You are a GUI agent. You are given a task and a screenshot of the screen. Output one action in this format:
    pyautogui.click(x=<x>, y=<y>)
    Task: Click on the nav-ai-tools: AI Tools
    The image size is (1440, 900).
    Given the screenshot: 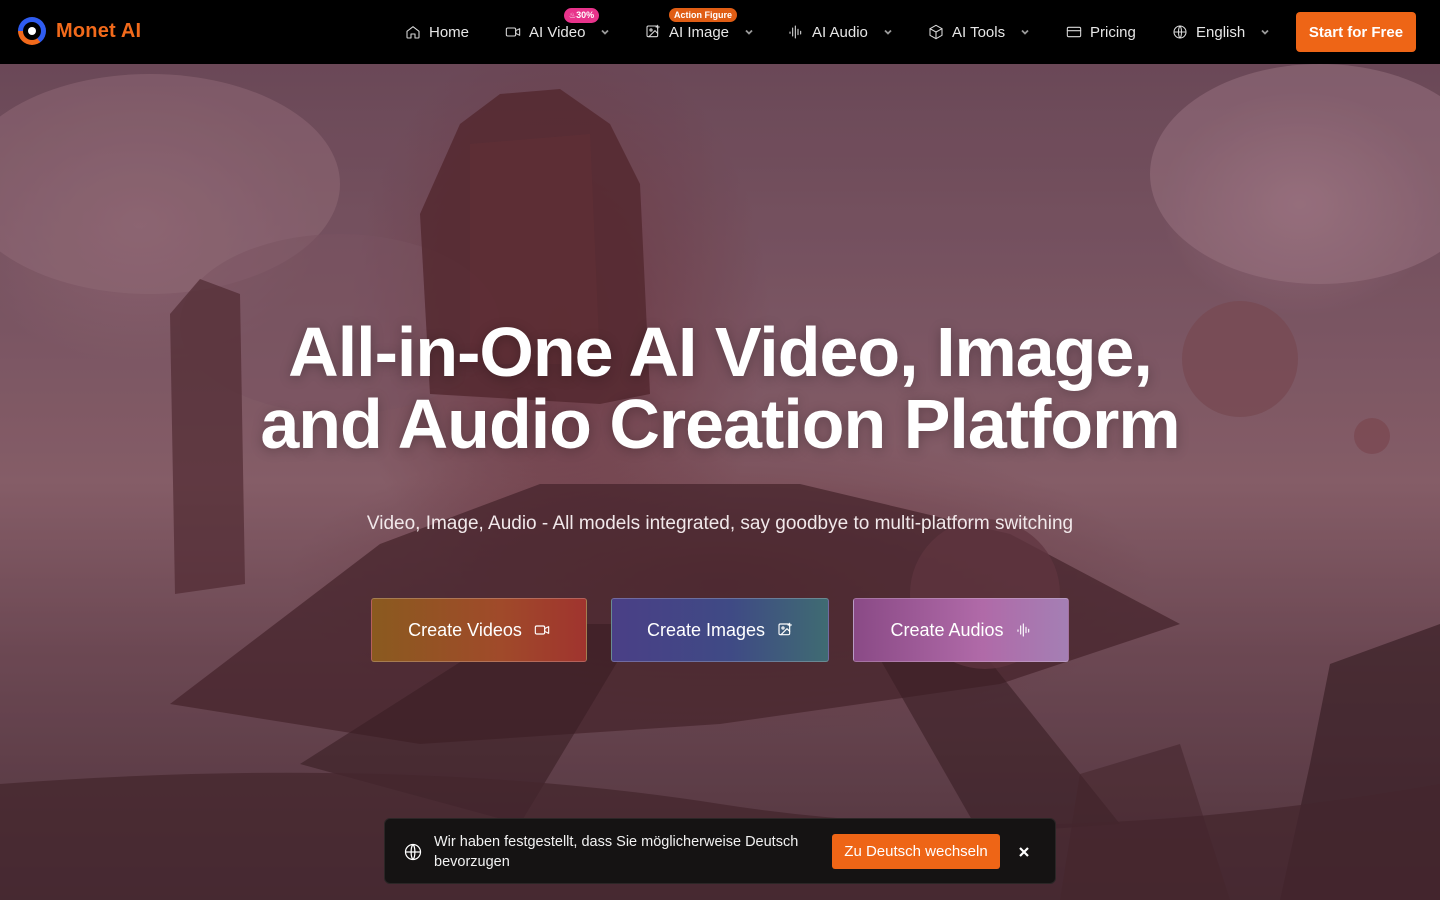 What is the action you would take?
    pyautogui.click(x=979, y=32)
    